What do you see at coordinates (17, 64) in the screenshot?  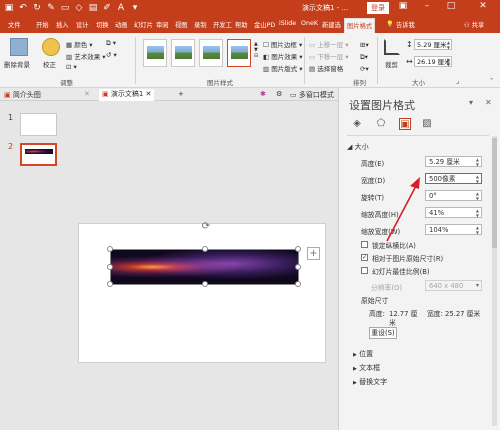 I see `remove-background-button: 删除背景` at bounding box center [17, 64].